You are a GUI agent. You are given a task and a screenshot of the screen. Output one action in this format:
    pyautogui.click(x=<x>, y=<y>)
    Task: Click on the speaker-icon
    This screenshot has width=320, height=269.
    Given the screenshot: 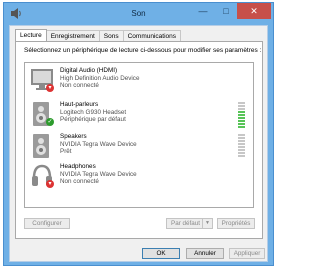 What is the action you would take?
    pyautogui.click(x=42, y=146)
    